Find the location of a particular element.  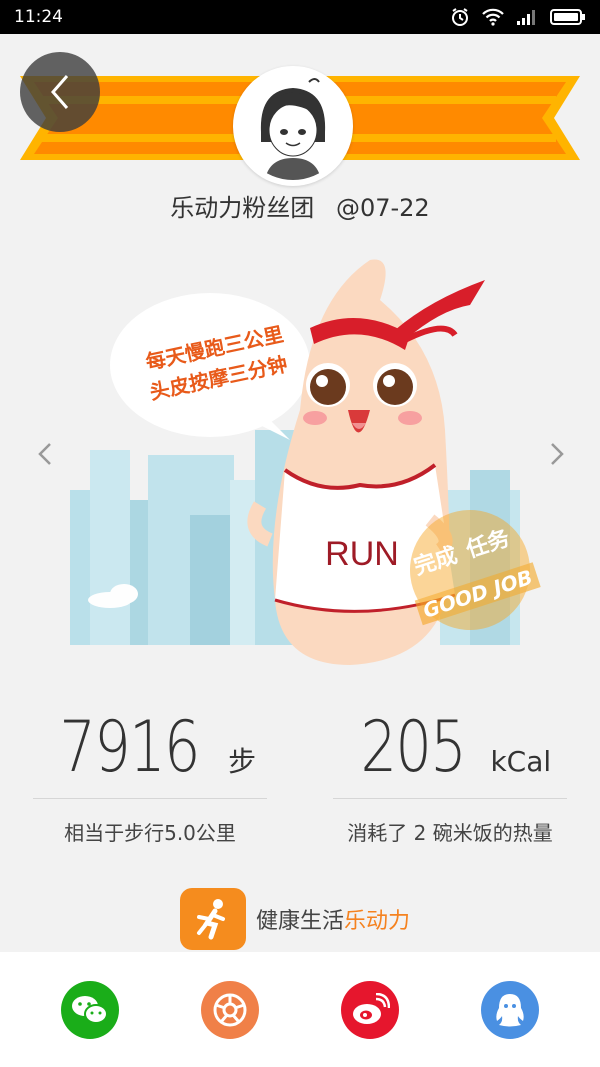

qq-icon is located at coordinates (510, 1009).